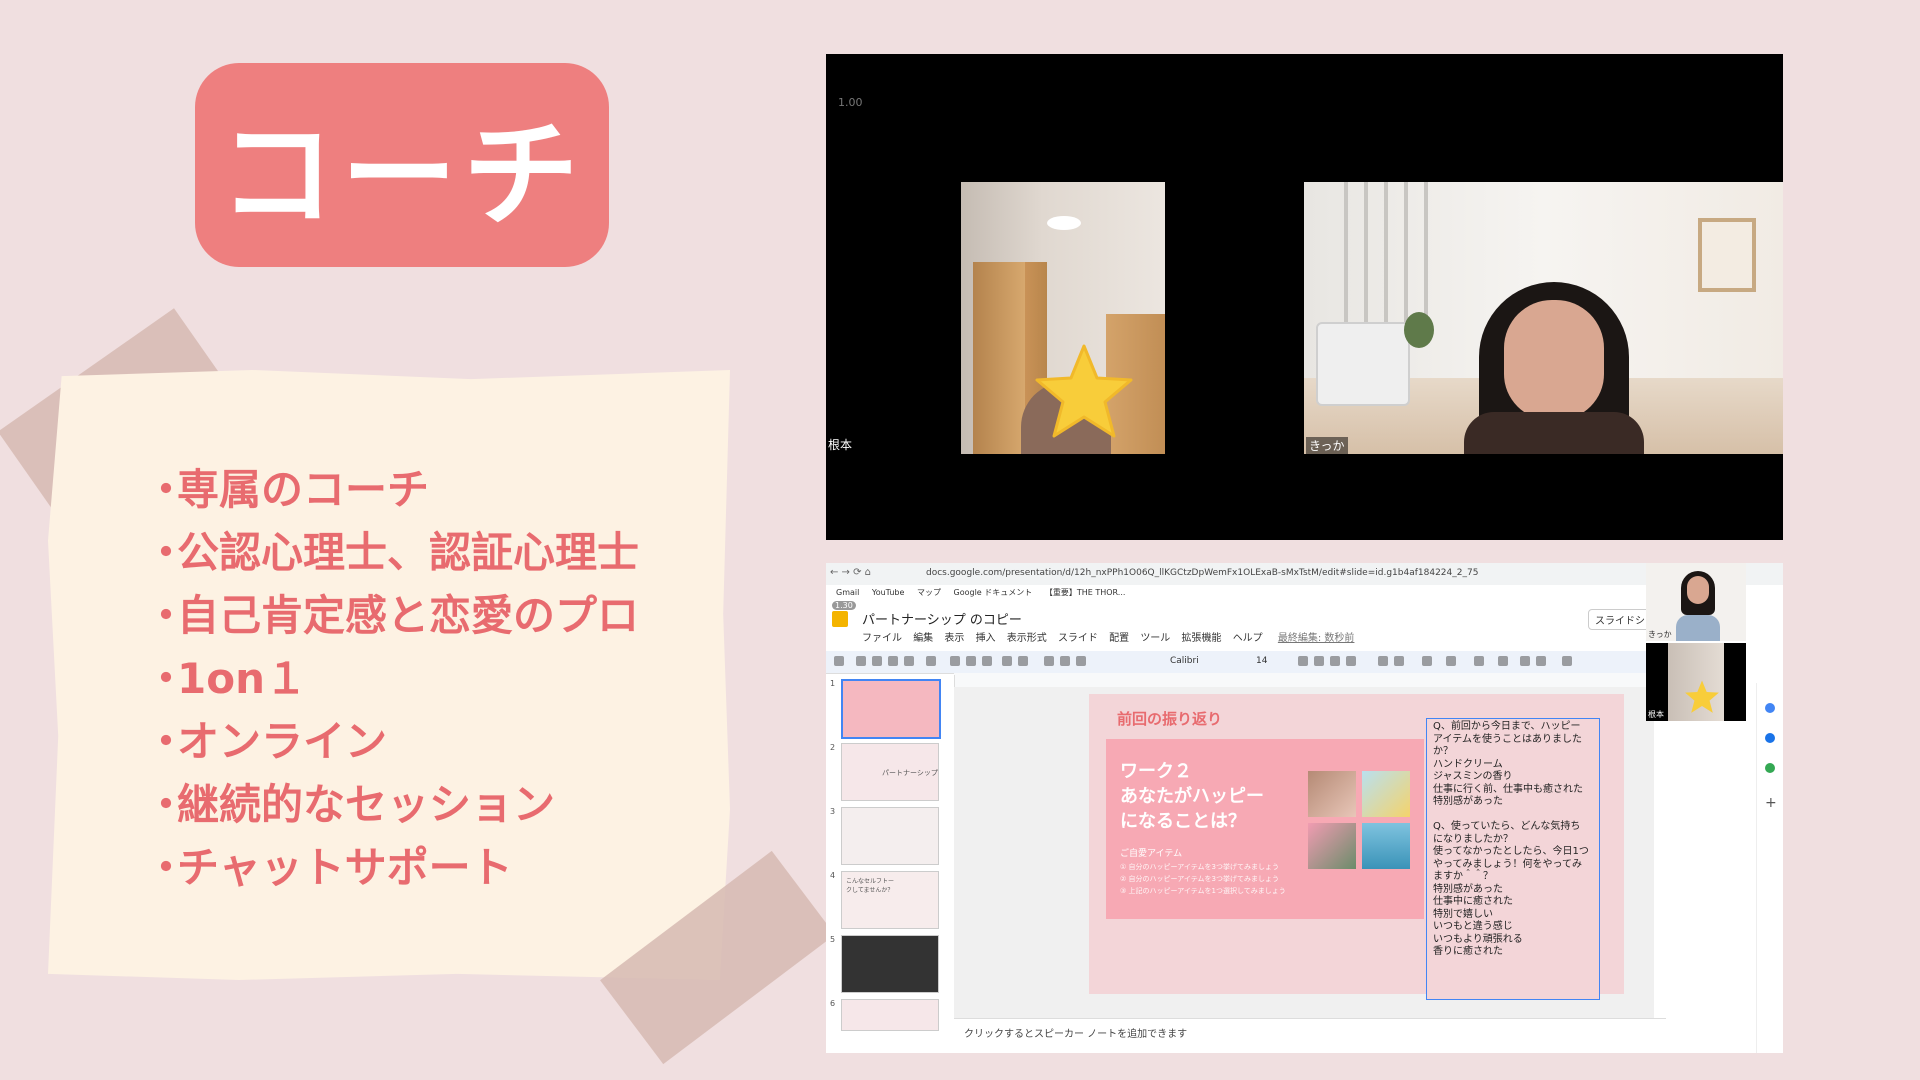  I want to click on border-color-icon, so click(1065, 661).